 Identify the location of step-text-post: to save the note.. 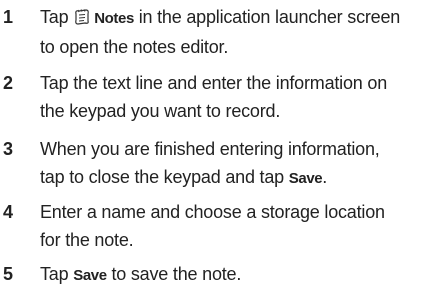
(174, 274).